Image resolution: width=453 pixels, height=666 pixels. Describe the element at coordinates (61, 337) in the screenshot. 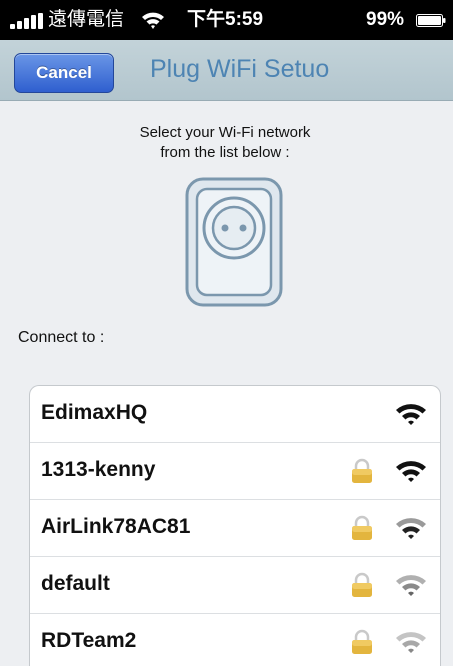

I see `connect-to-label: Connect to :` at that location.